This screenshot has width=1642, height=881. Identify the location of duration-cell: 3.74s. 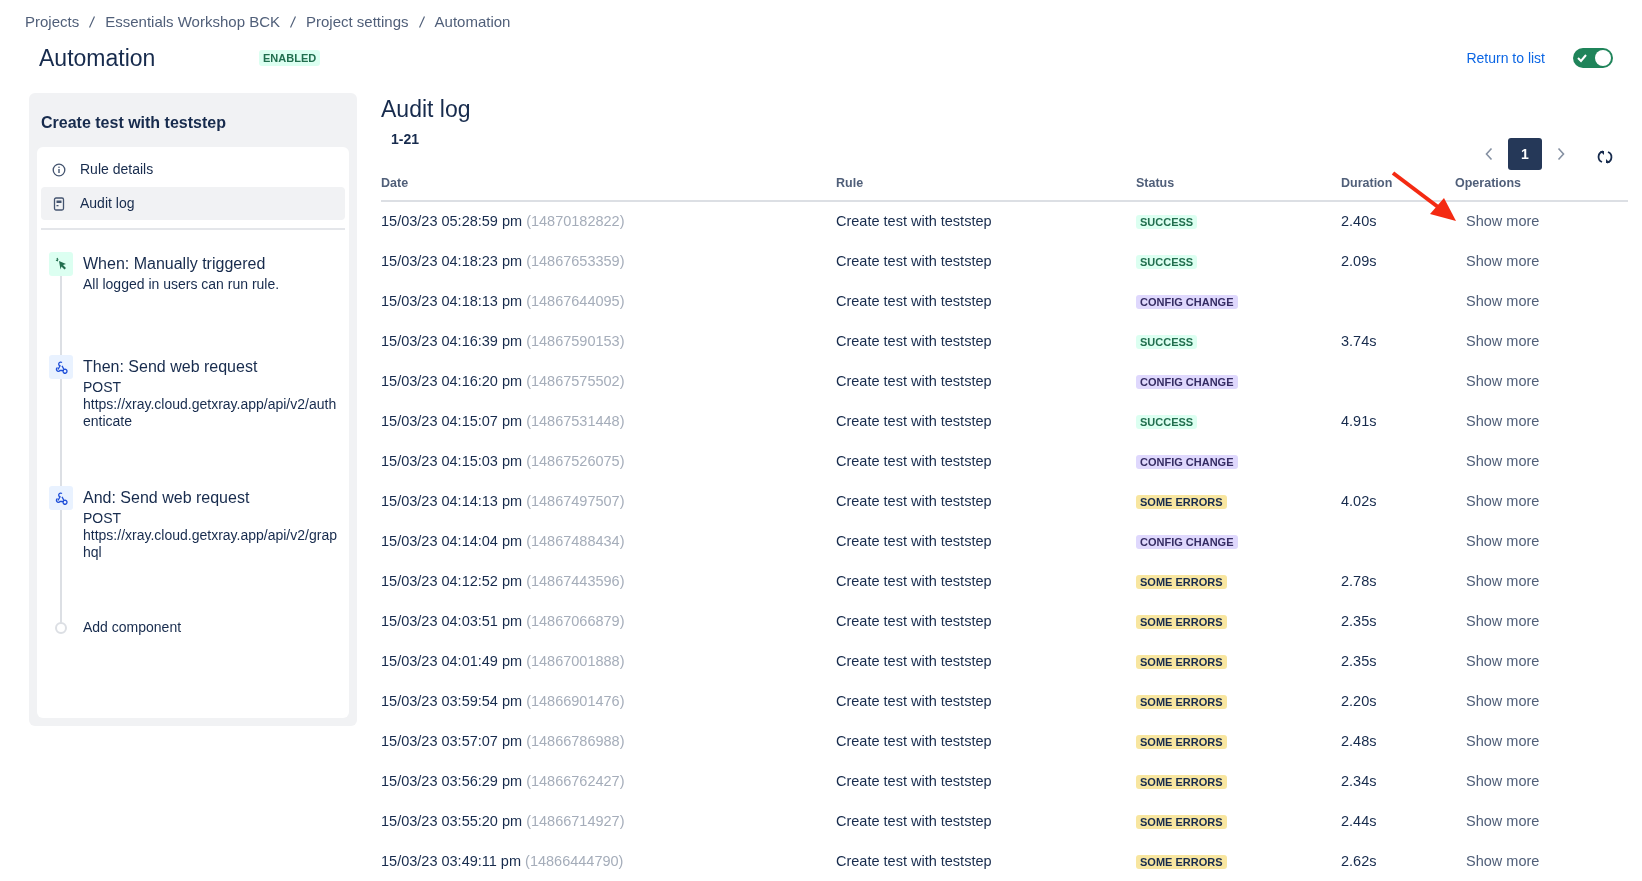
(1359, 341).